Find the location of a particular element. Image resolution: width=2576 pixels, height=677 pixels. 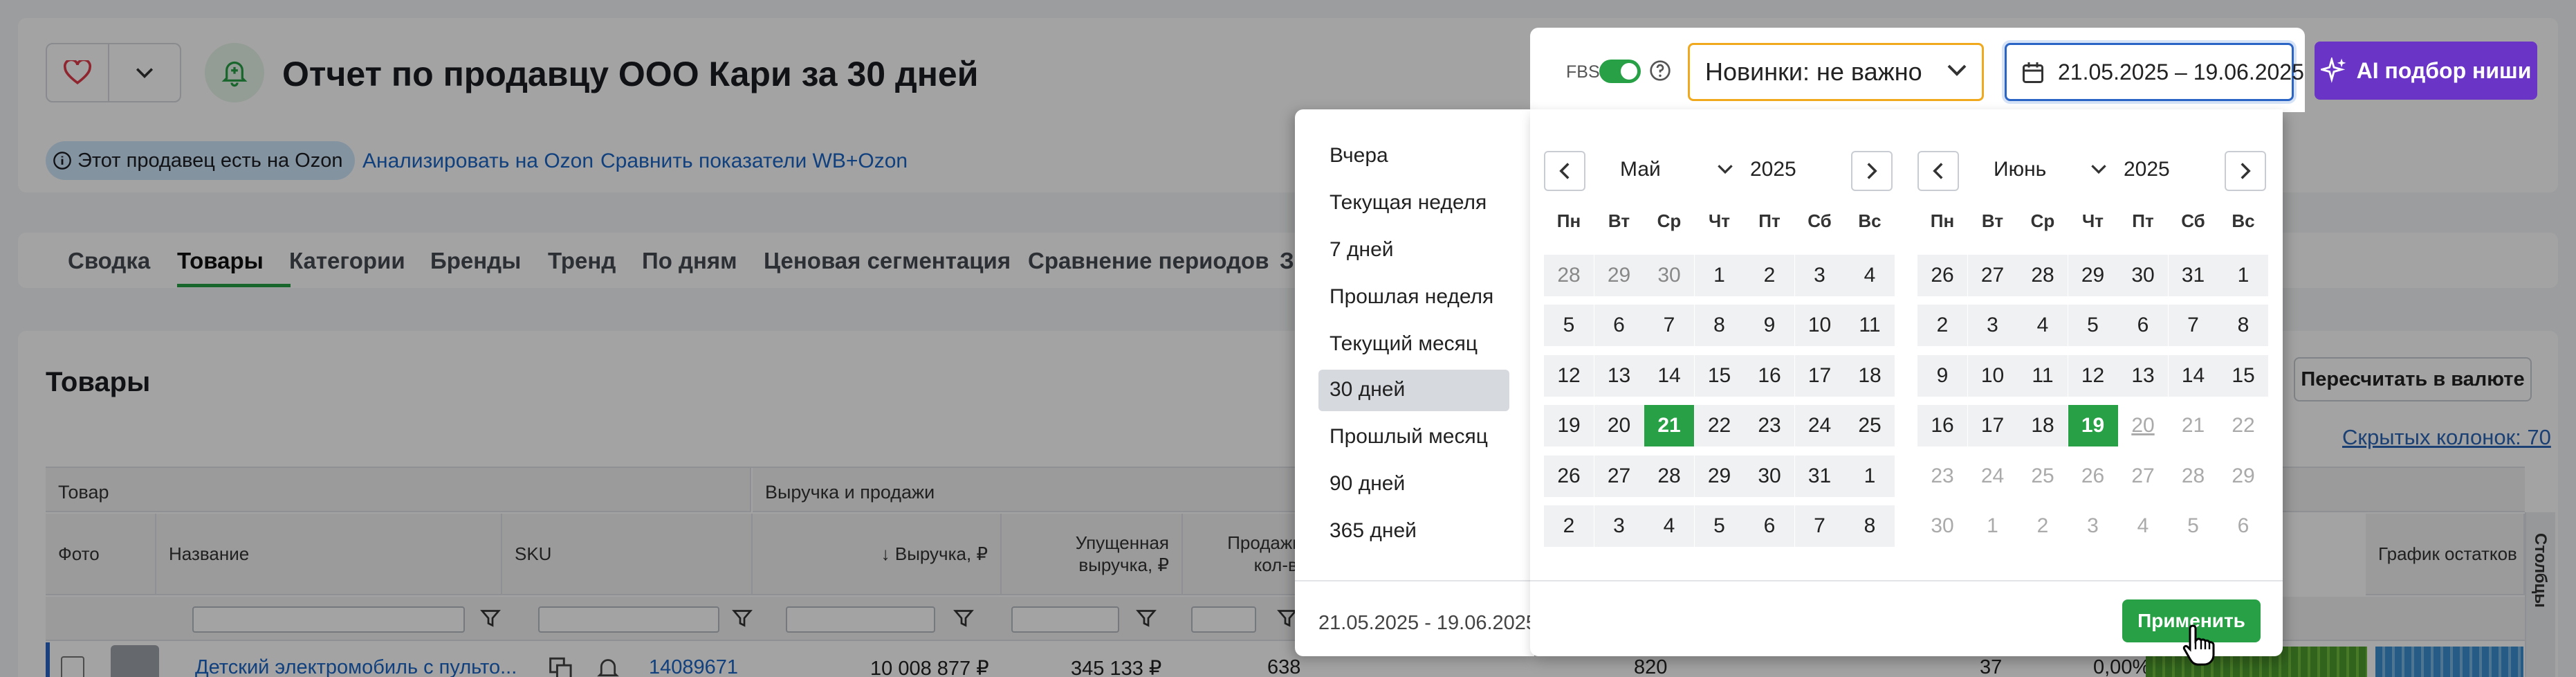

calendar-day: 25 is located at coordinates (1870, 426).